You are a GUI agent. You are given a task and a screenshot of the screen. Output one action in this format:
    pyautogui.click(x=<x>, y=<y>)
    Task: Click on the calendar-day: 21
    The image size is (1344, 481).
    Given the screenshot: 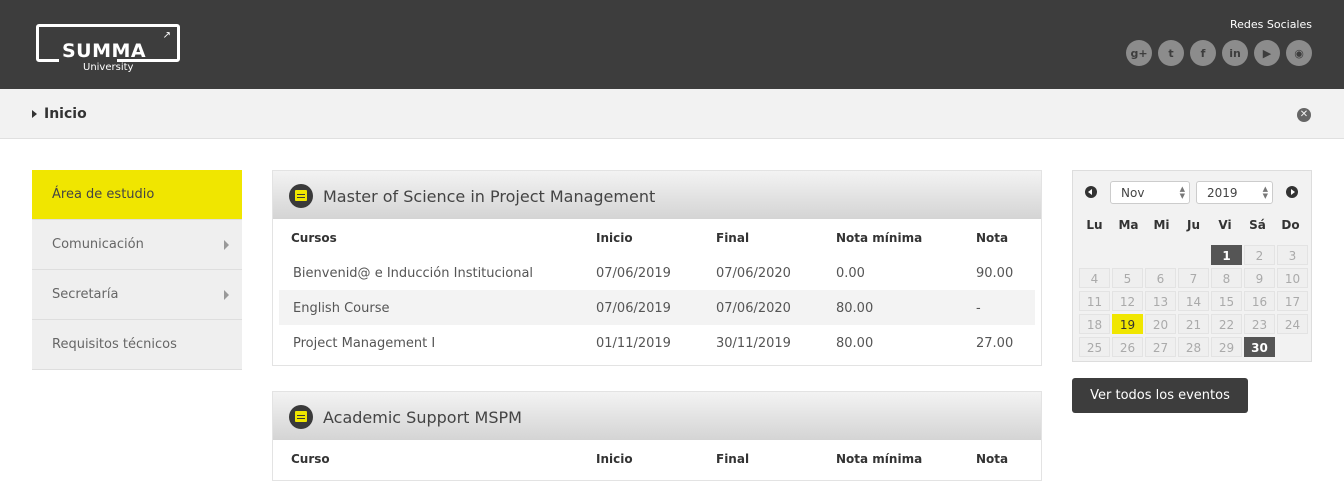 What is the action you would take?
    pyautogui.click(x=1193, y=324)
    